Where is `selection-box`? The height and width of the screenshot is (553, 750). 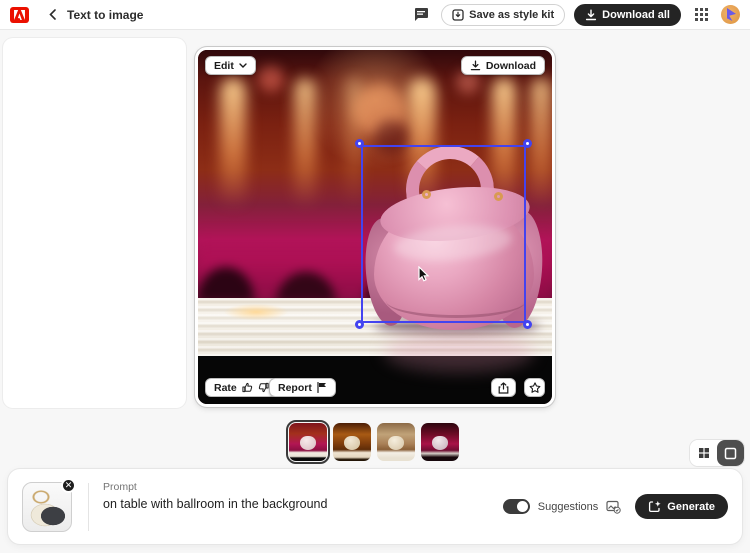 selection-box is located at coordinates (443, 234).